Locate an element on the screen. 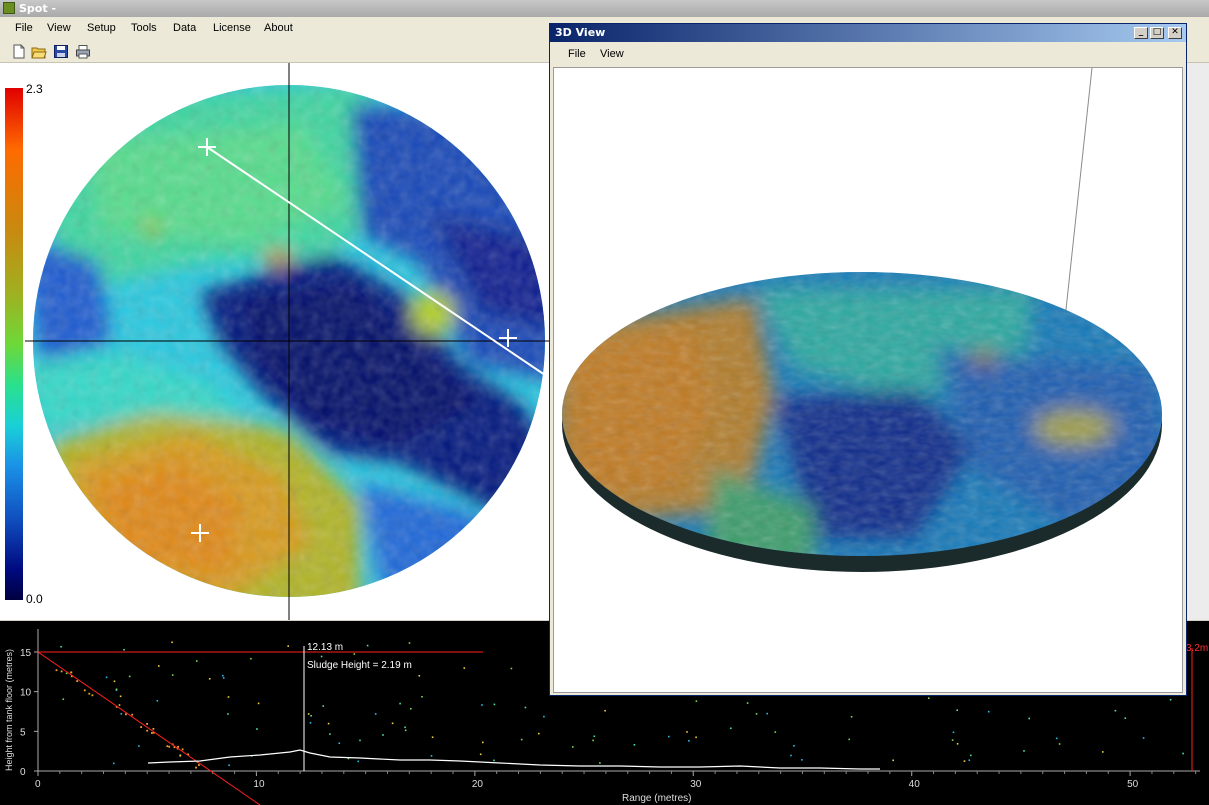  3d-menu-file: File is located at coordinates (577, 54).